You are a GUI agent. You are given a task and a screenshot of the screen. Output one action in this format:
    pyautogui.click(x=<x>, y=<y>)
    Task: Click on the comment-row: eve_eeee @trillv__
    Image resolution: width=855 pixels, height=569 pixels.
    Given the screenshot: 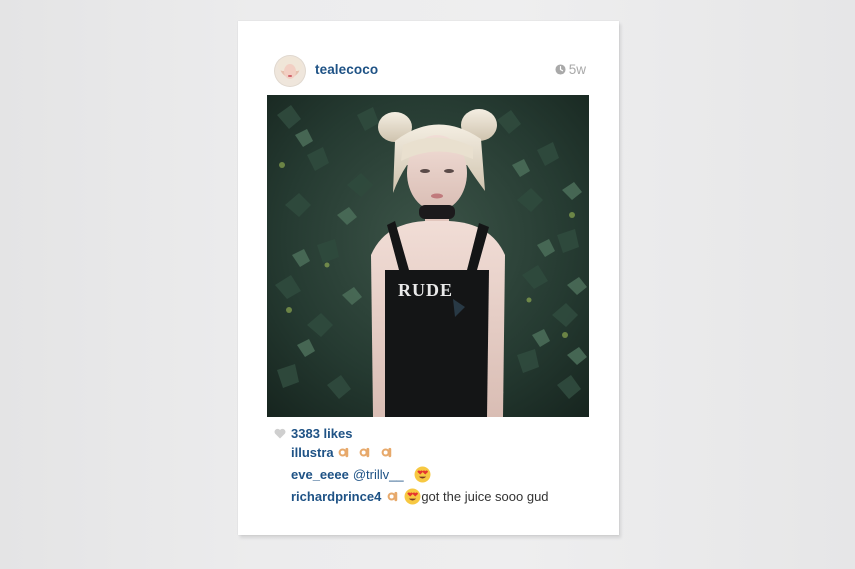 What is the action you would take?
    pyautogui.click(x=361, y=474)
    